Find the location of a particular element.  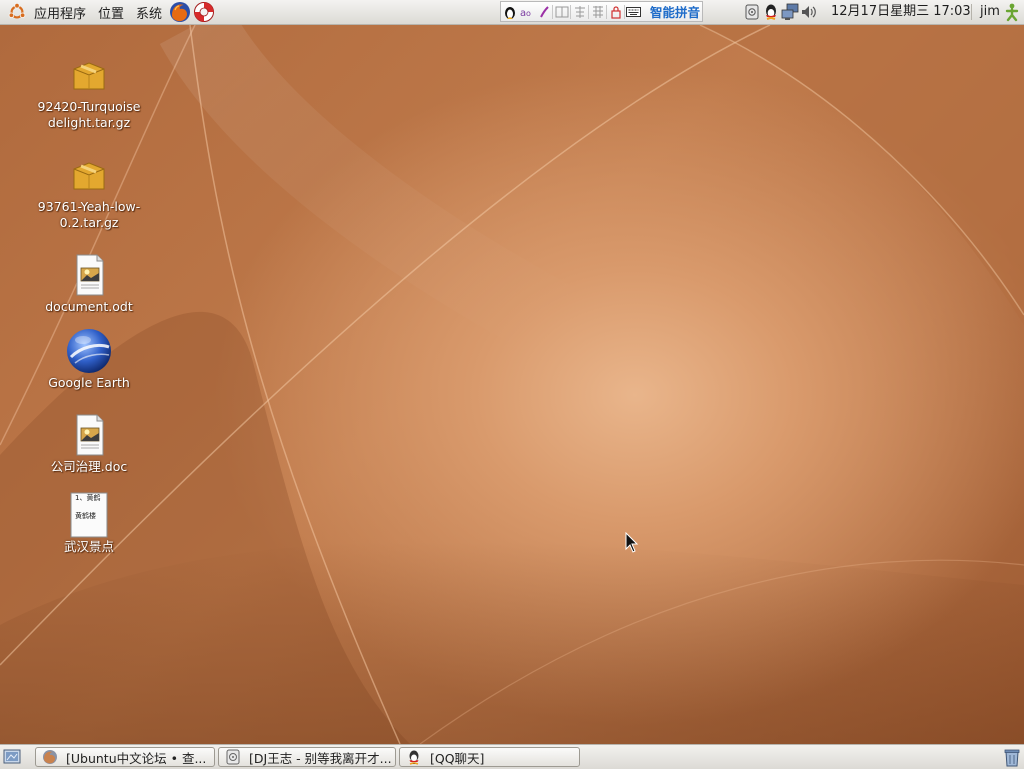

desktop-icon-label: document.odt is located at coordinates (89, 306).